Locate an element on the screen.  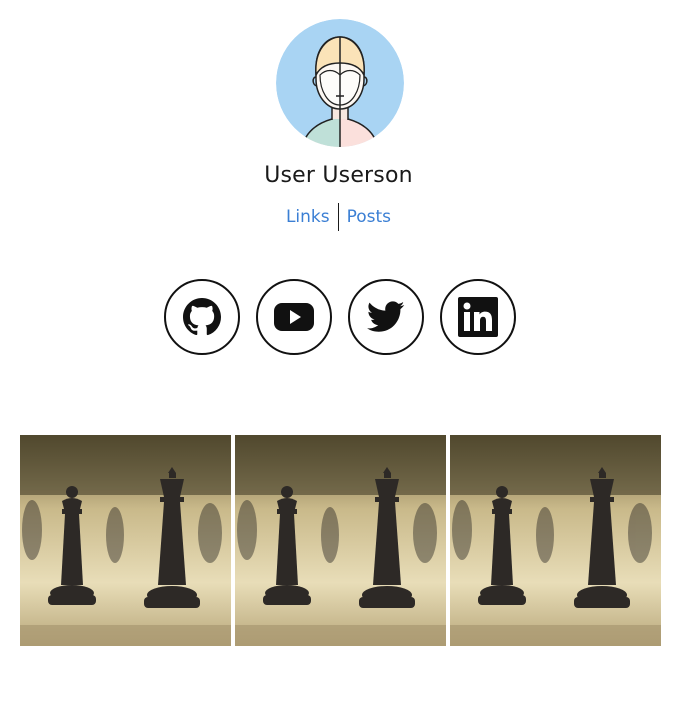
linkedin-icon is located at coordinates (478, 317).